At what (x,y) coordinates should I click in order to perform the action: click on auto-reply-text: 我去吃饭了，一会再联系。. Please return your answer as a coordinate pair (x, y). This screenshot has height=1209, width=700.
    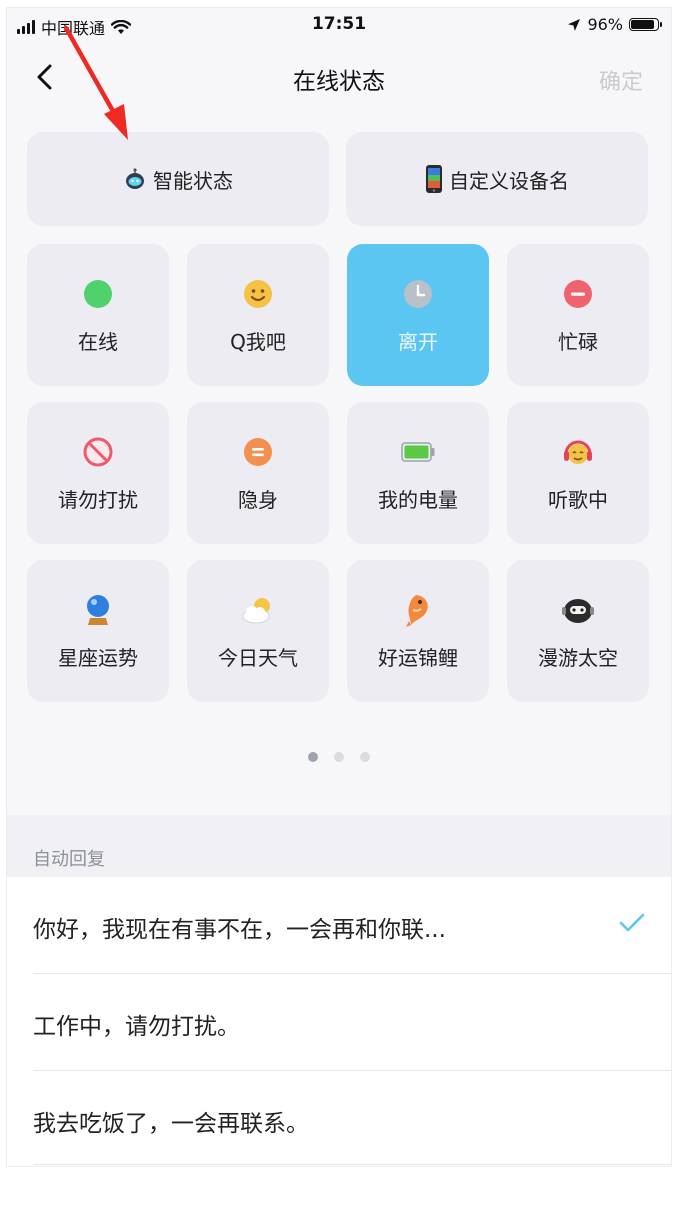
    Looking at the image, I should click on (171, 1124).